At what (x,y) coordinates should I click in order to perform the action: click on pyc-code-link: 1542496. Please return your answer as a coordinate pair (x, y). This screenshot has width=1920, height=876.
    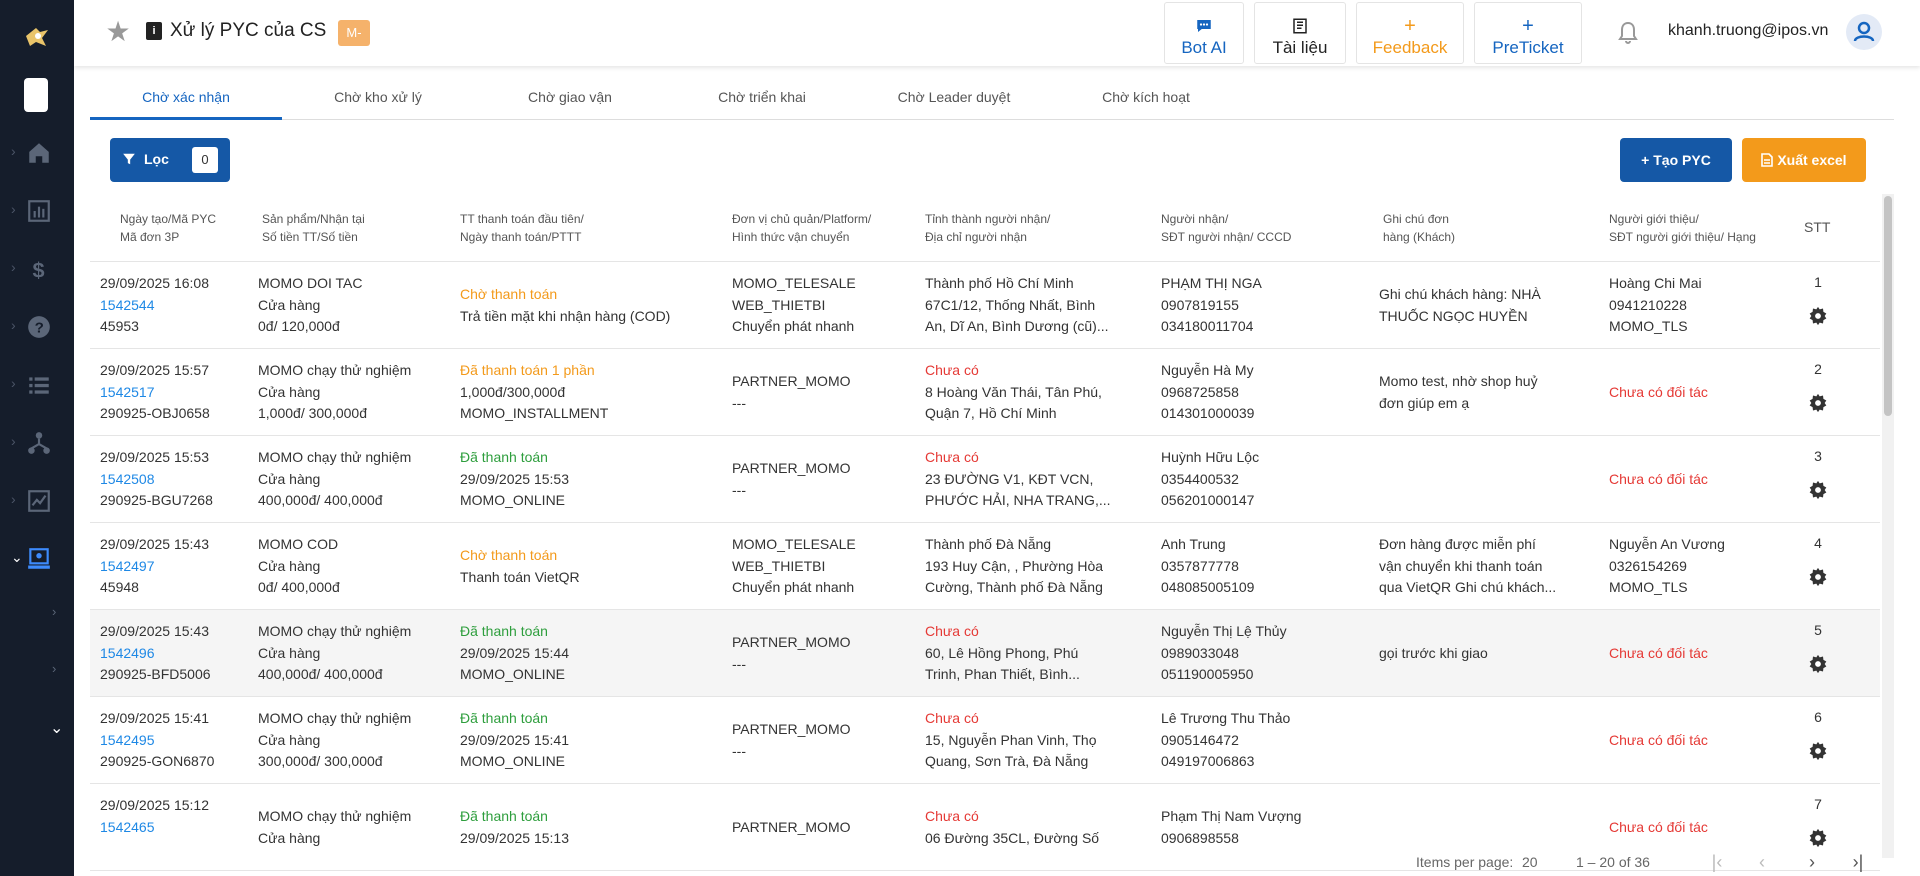
    Looking at the image, I should click on (155, 654).